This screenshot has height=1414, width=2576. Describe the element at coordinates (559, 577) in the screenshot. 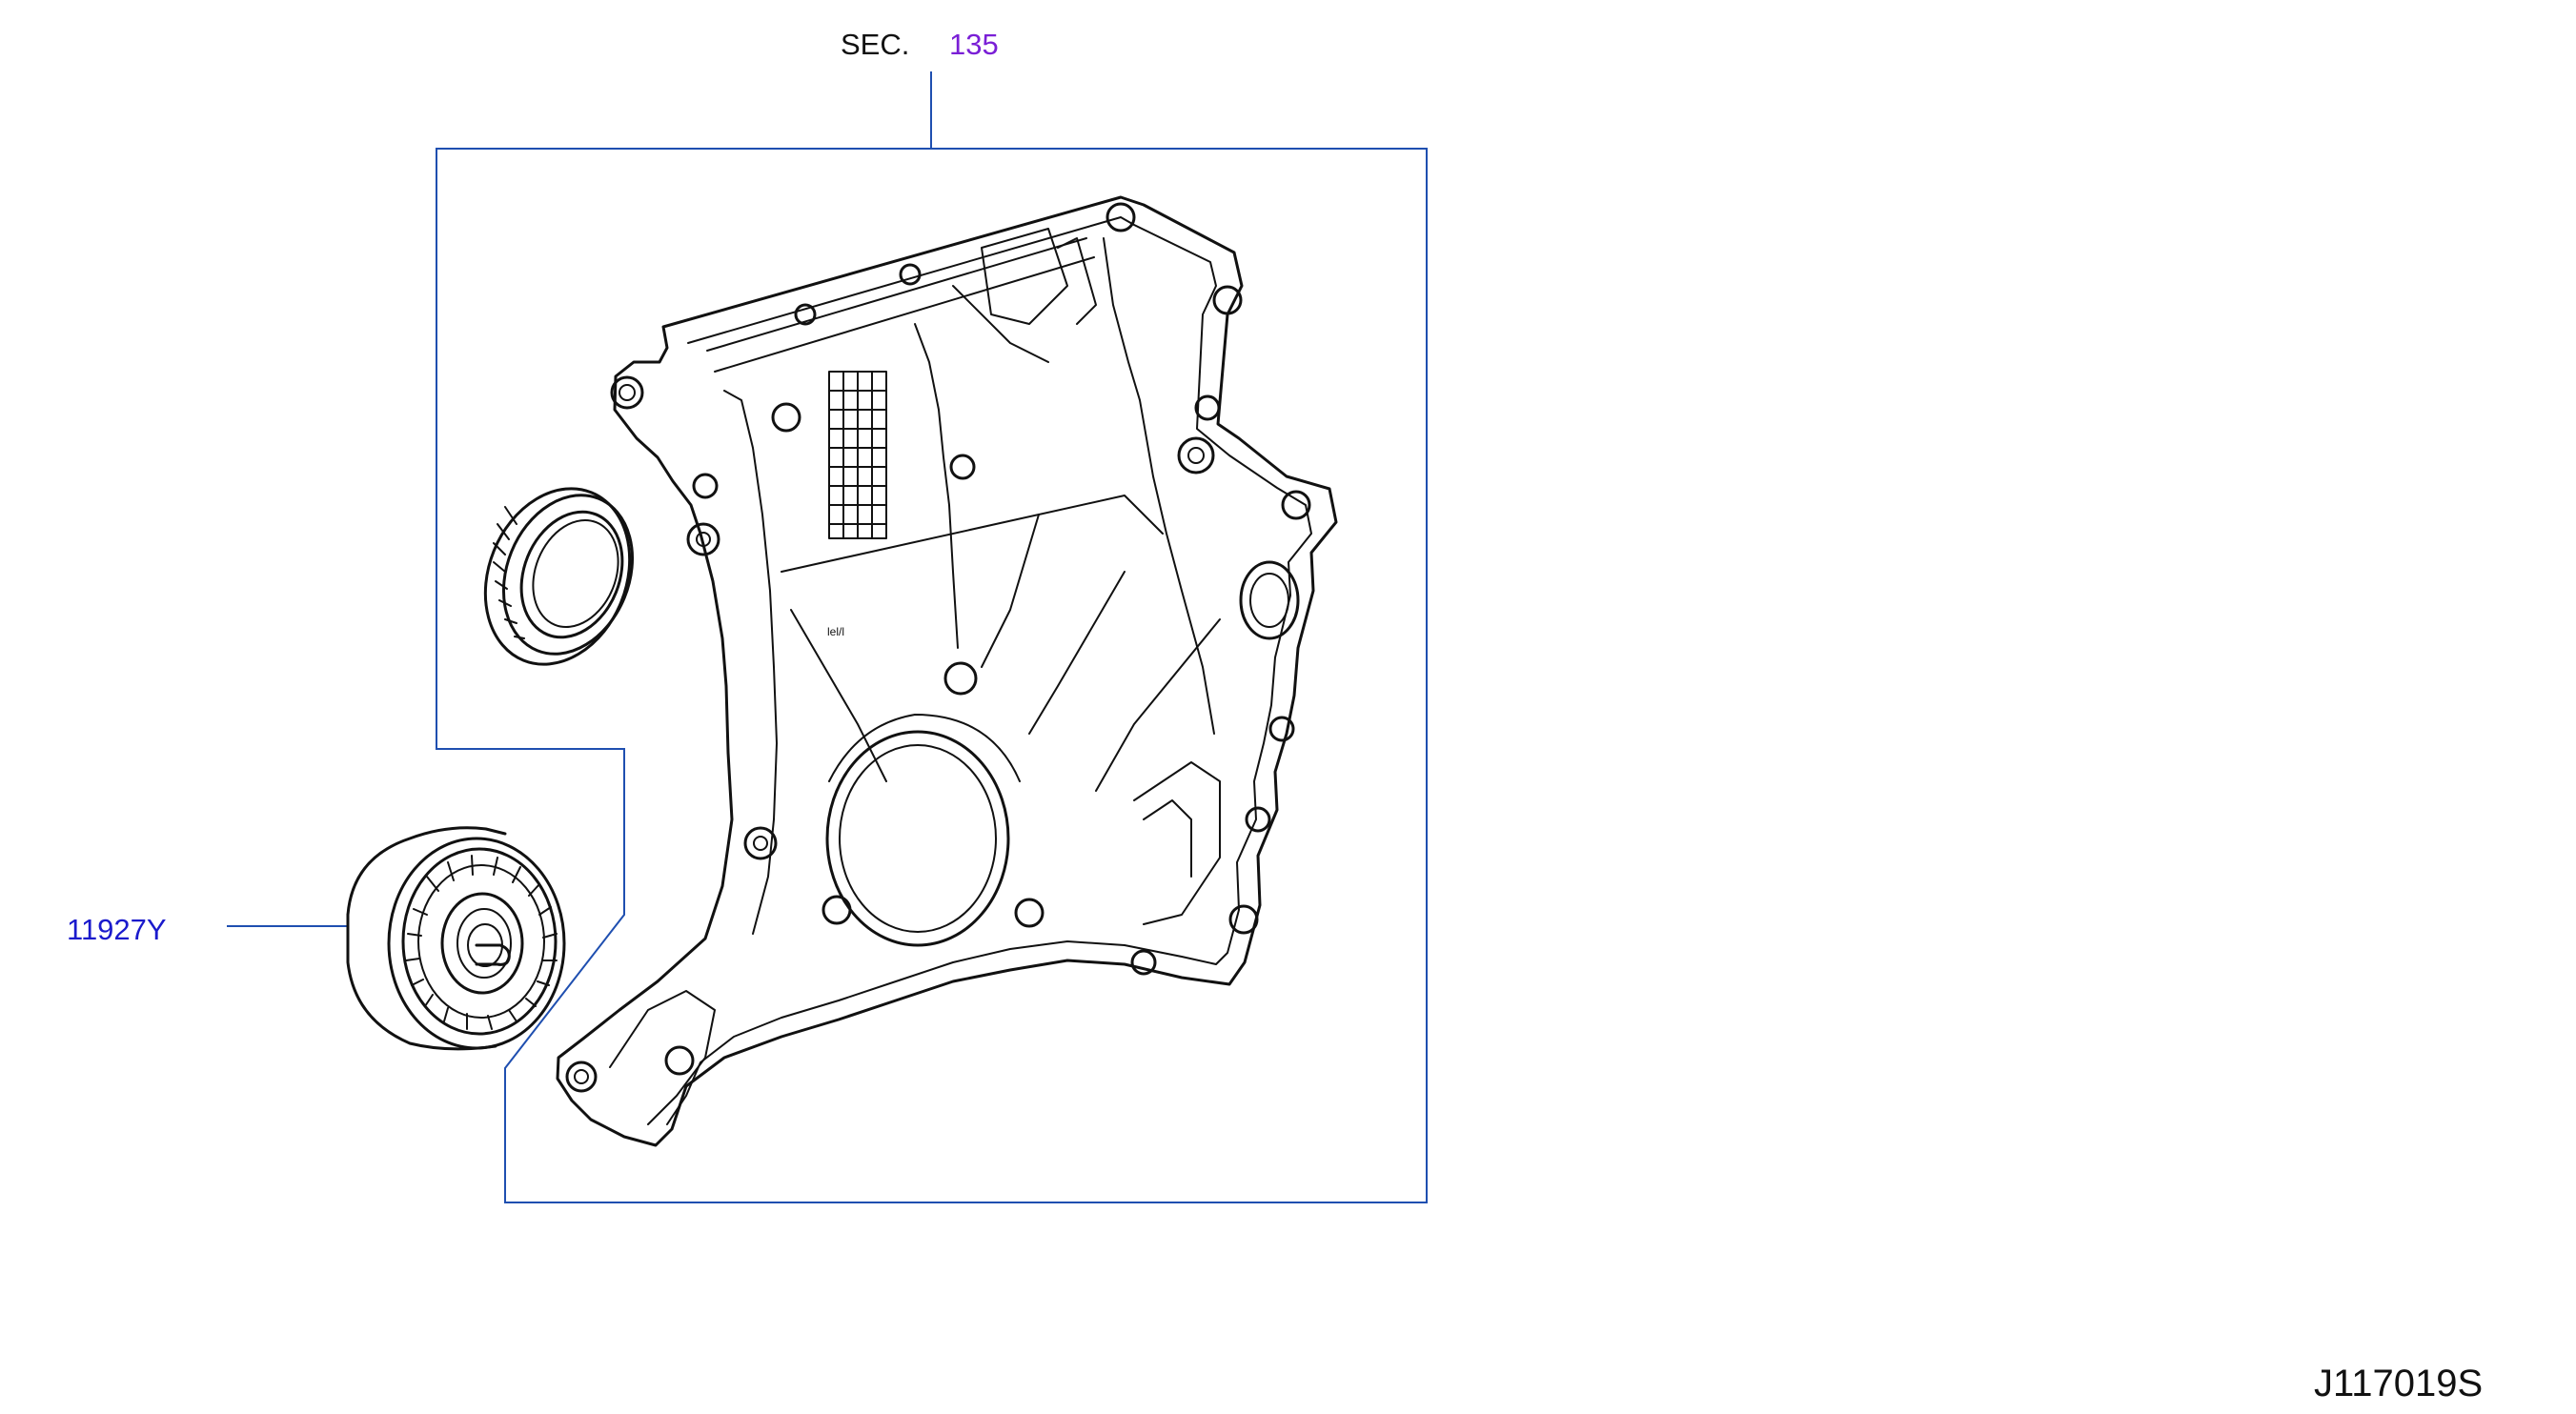

I see `oil-seal-drawing` at that location.